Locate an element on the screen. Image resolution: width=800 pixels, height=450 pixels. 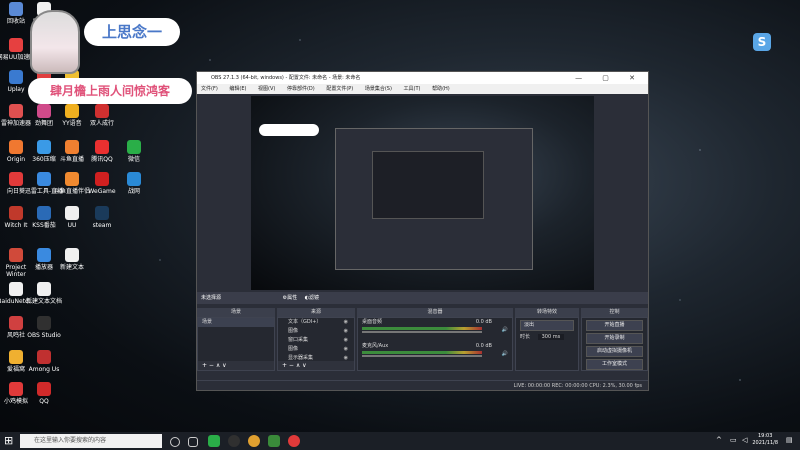
transitions-header: 转场特效 is located at coordinates (547, 312).